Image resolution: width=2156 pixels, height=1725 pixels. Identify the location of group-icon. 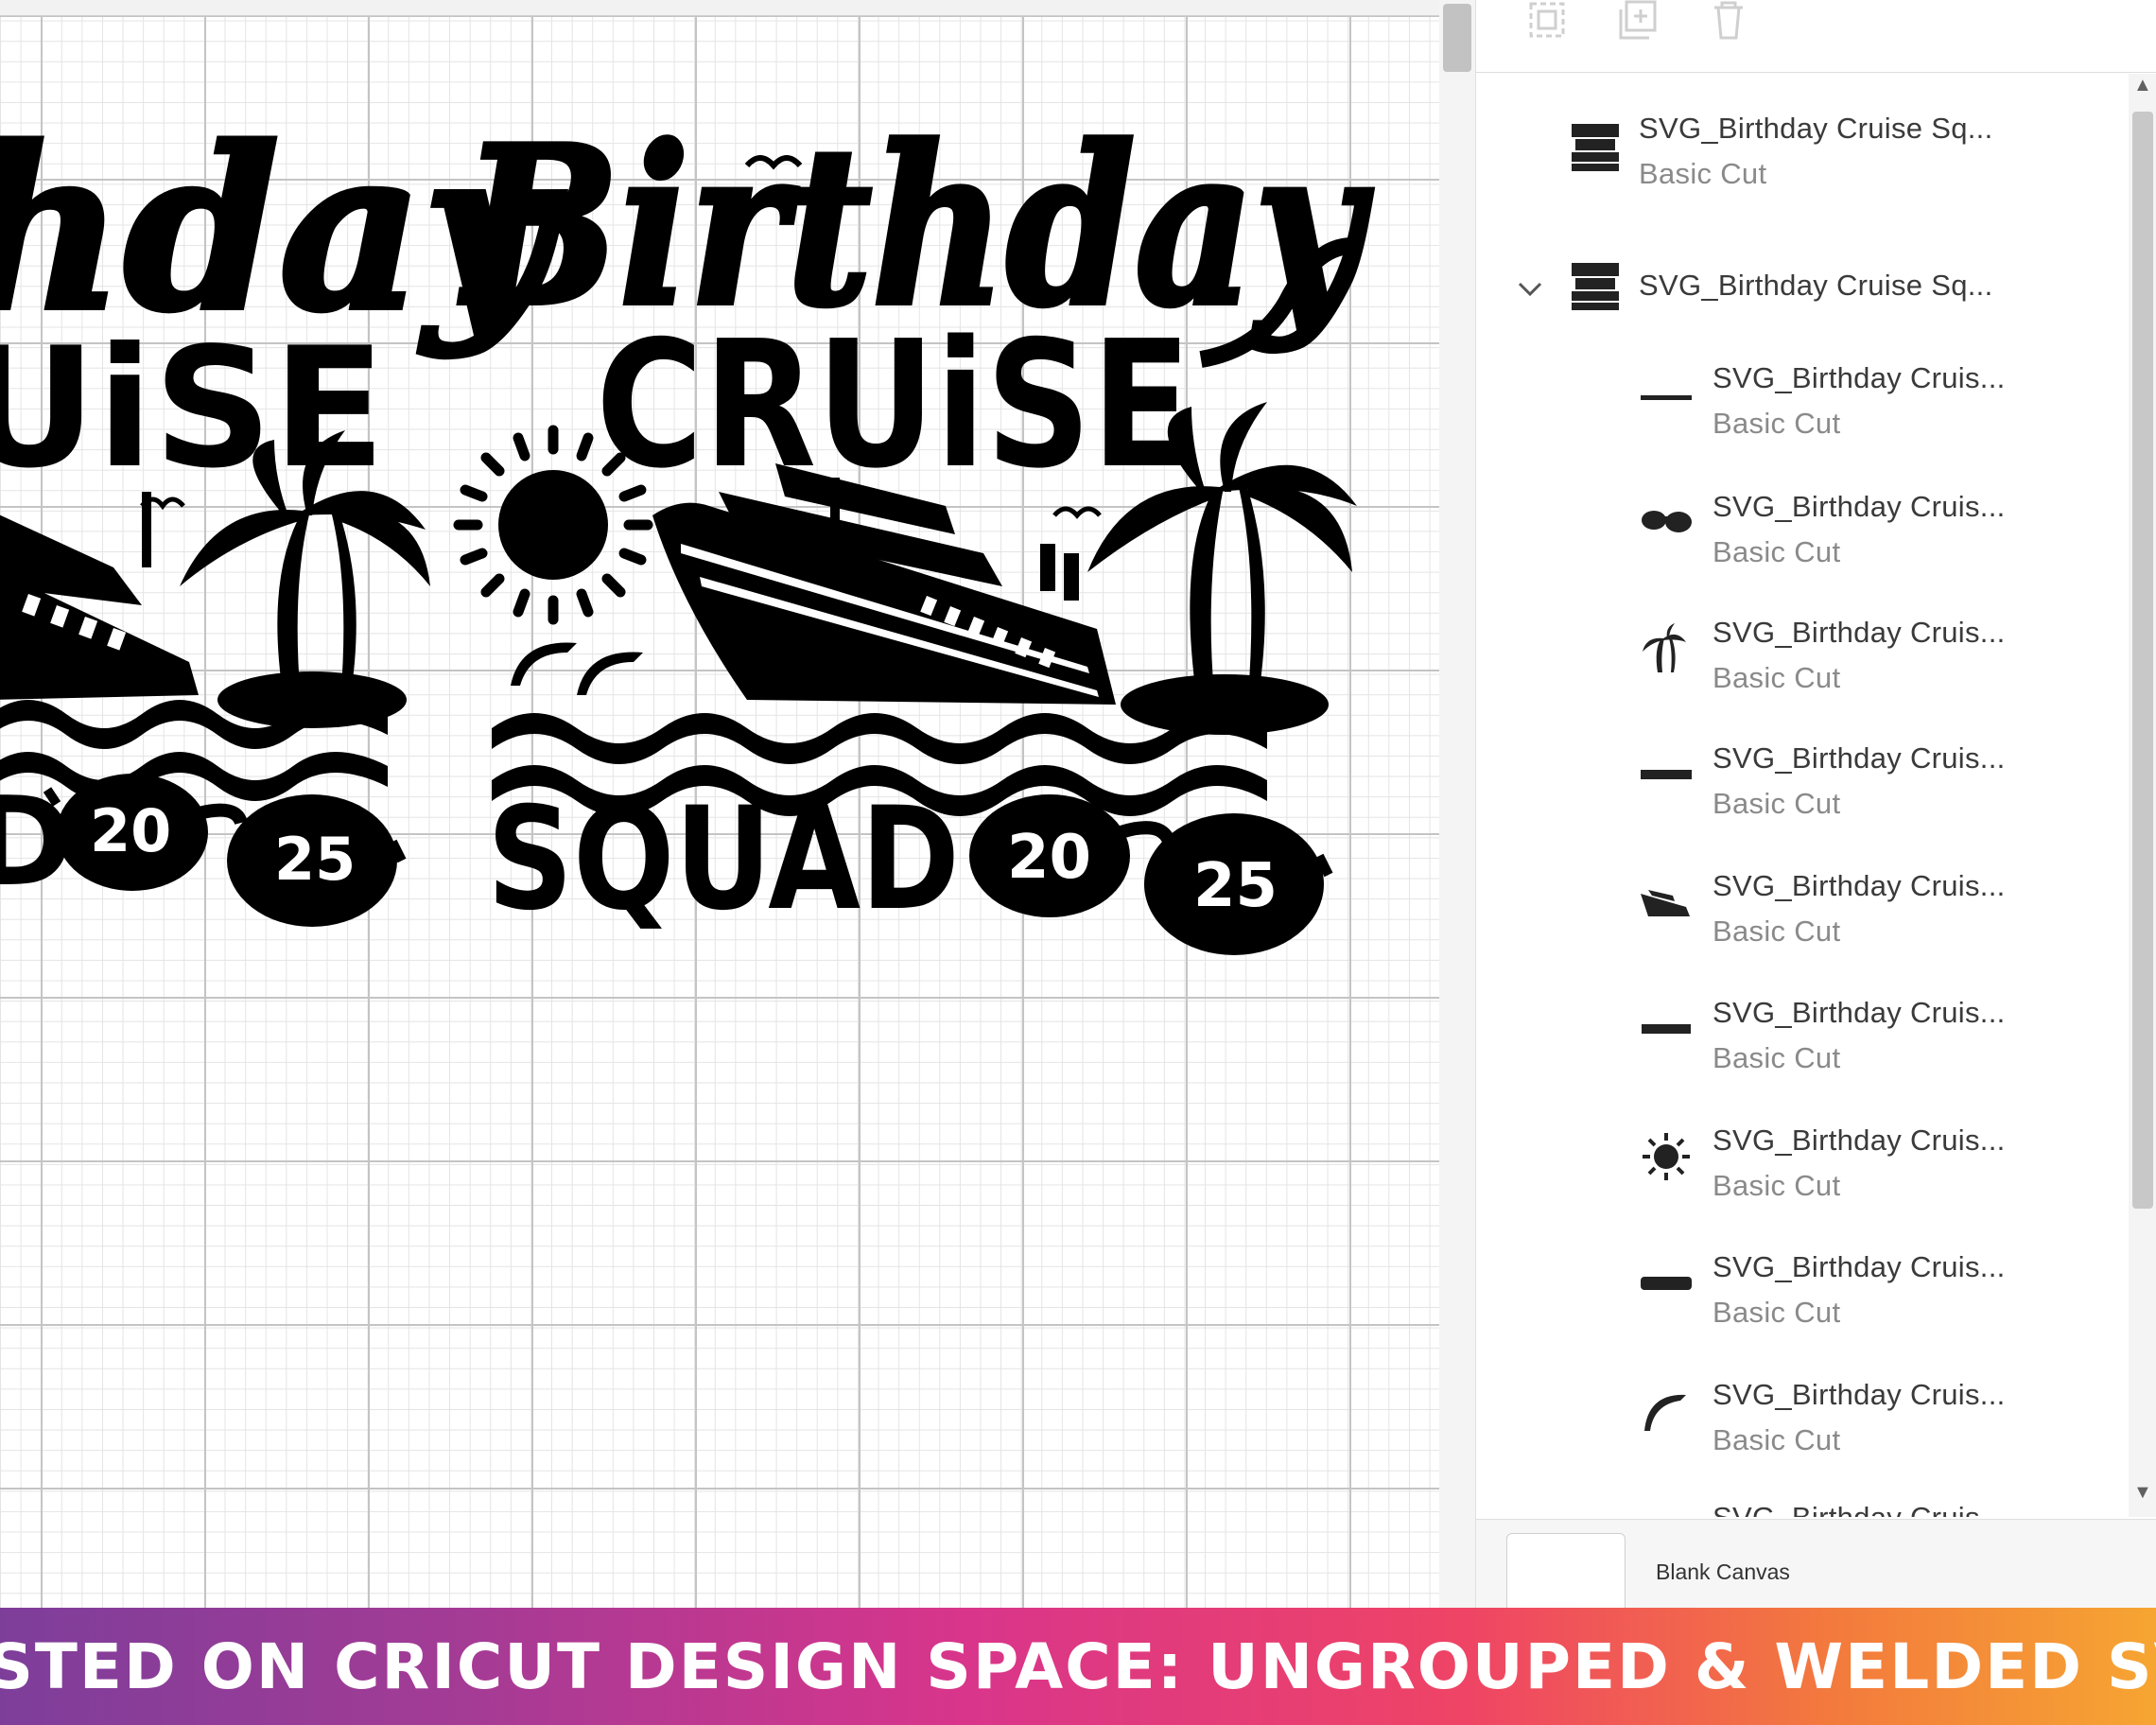
(1547, 22).